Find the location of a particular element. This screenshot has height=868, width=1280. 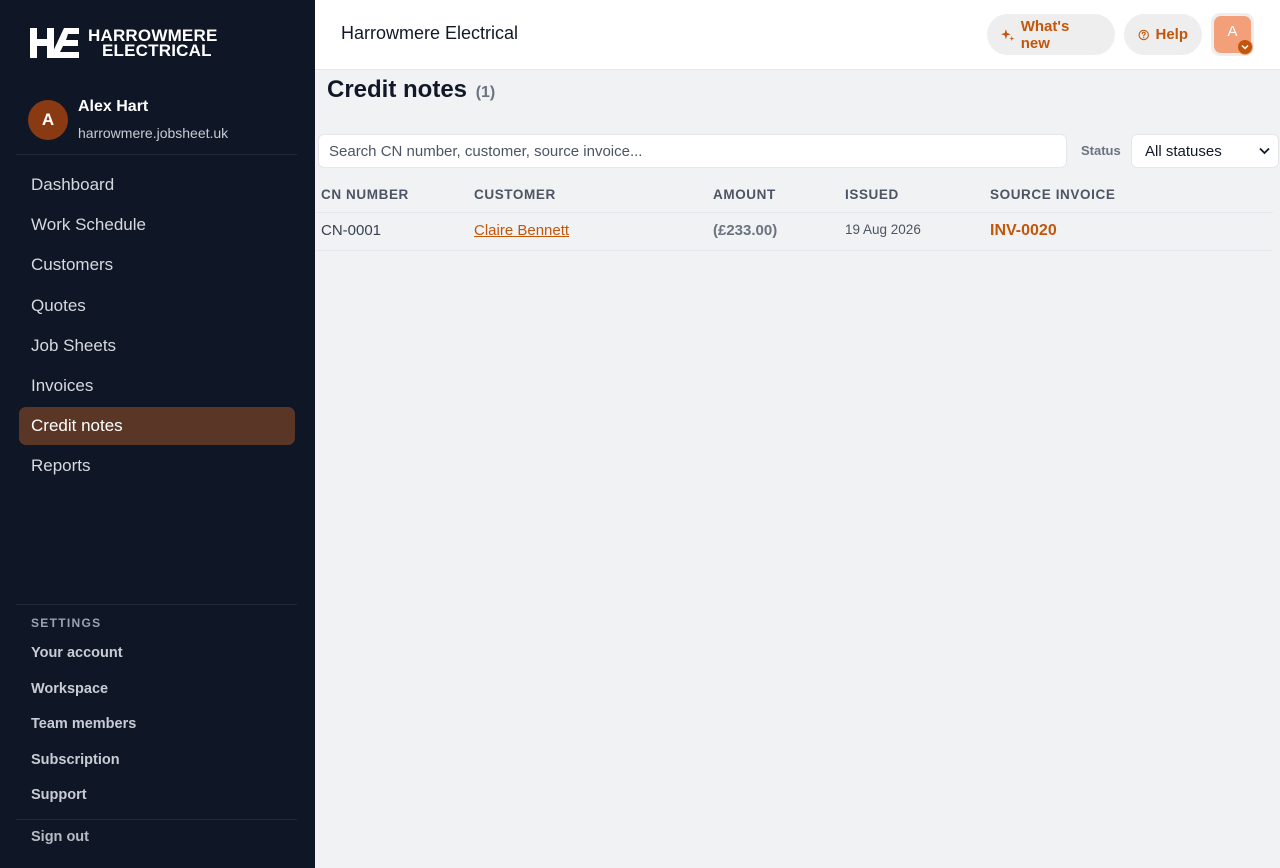

settings-item-support: Support is located at coordinates (83, 802).